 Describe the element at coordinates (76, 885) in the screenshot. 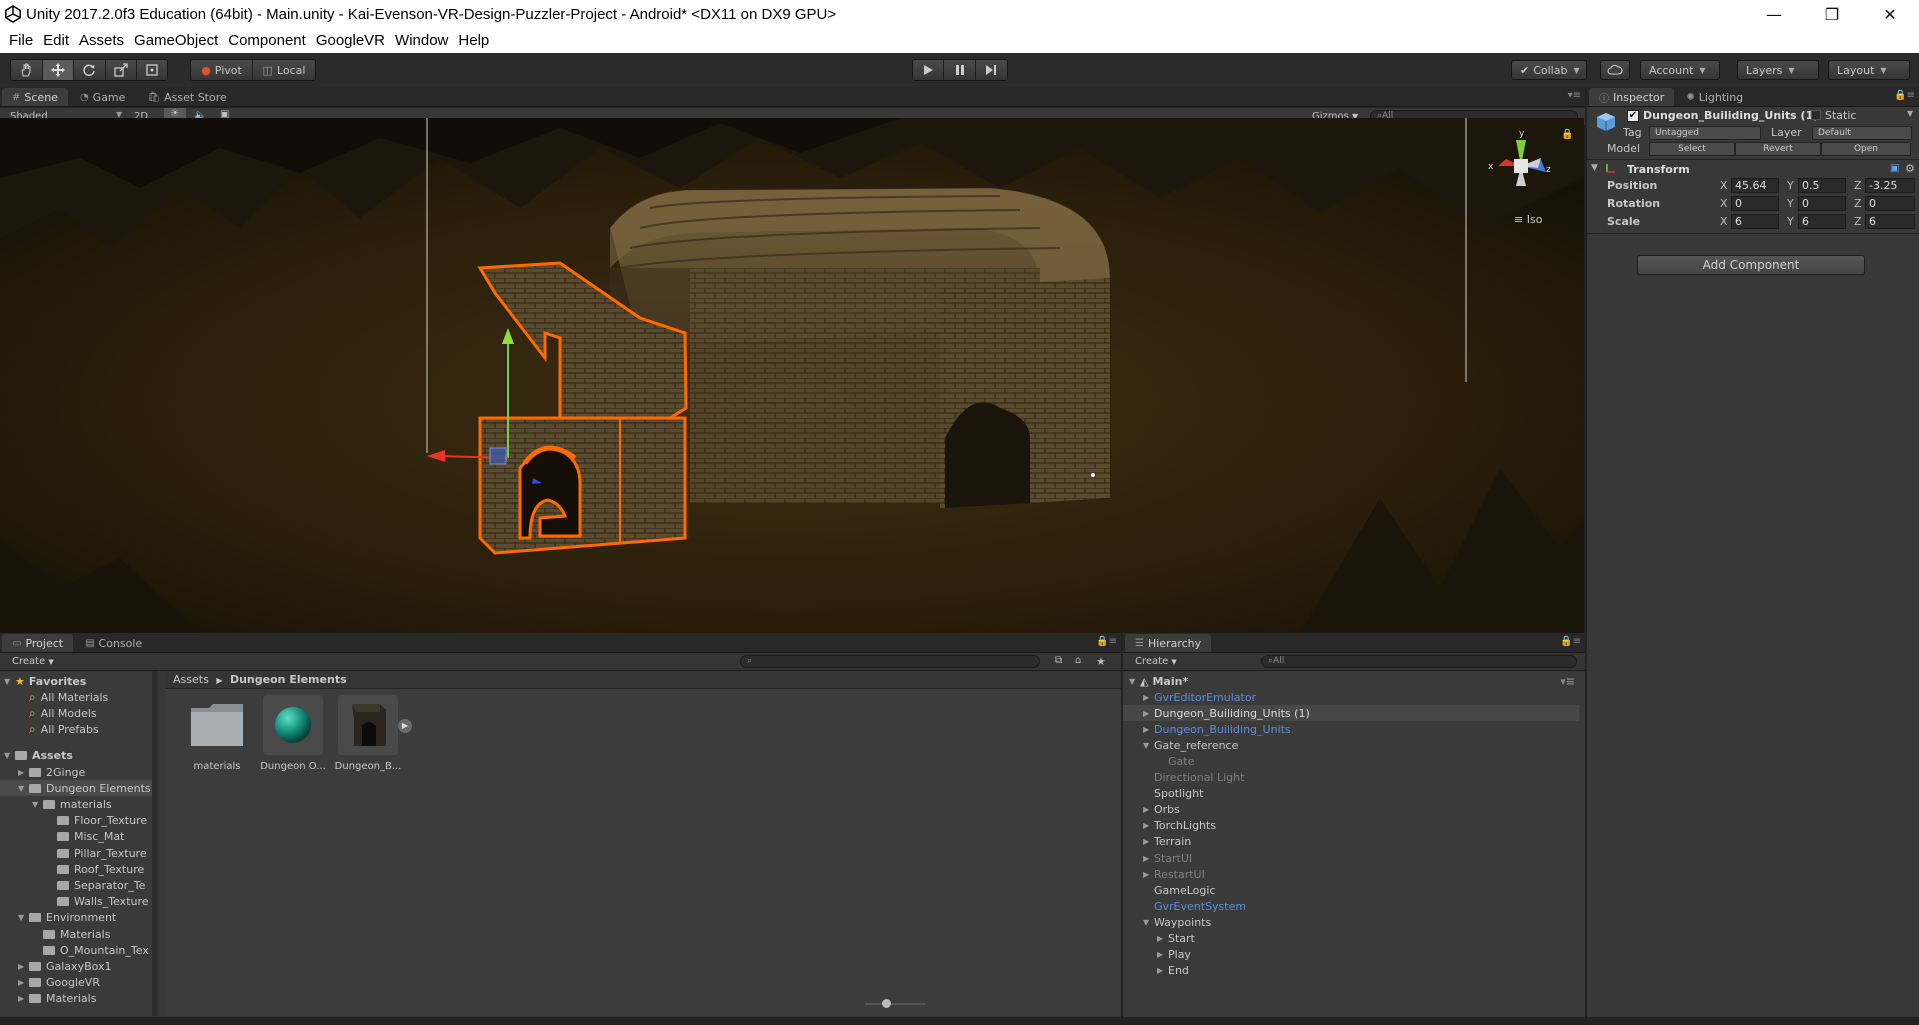

I see `tree-item: Separator_Te` at that location.